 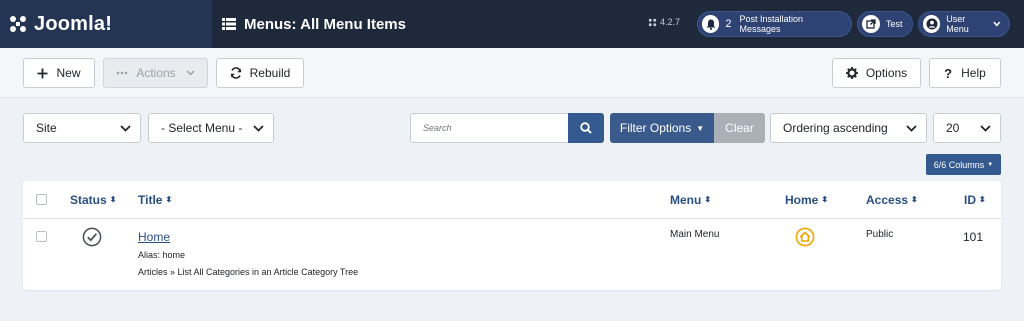 I want to click on access-cell: Public, so click(x=880, y=234).